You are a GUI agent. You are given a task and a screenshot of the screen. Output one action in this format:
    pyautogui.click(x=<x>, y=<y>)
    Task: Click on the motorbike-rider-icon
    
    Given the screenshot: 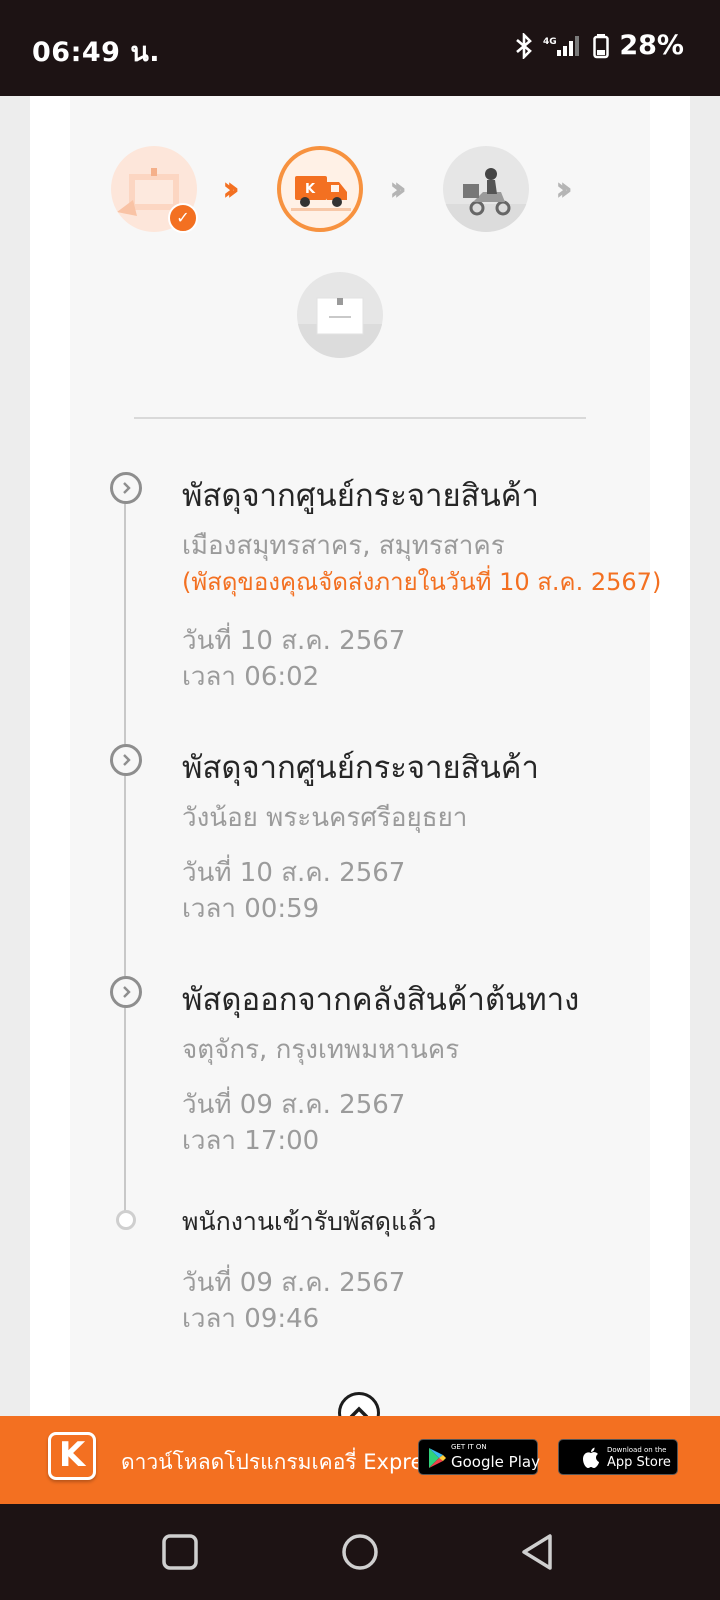 What is the action you would take?
    pyautogui.click(x=486, y=200)
    